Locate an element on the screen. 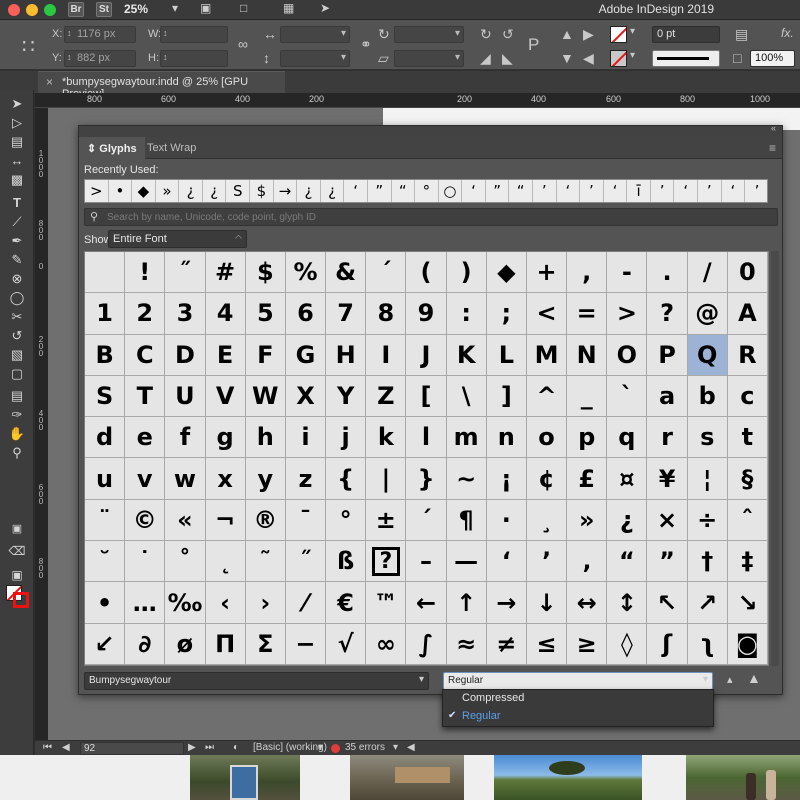  glyph-cell: ¿ is located at coordinates (627, 520).